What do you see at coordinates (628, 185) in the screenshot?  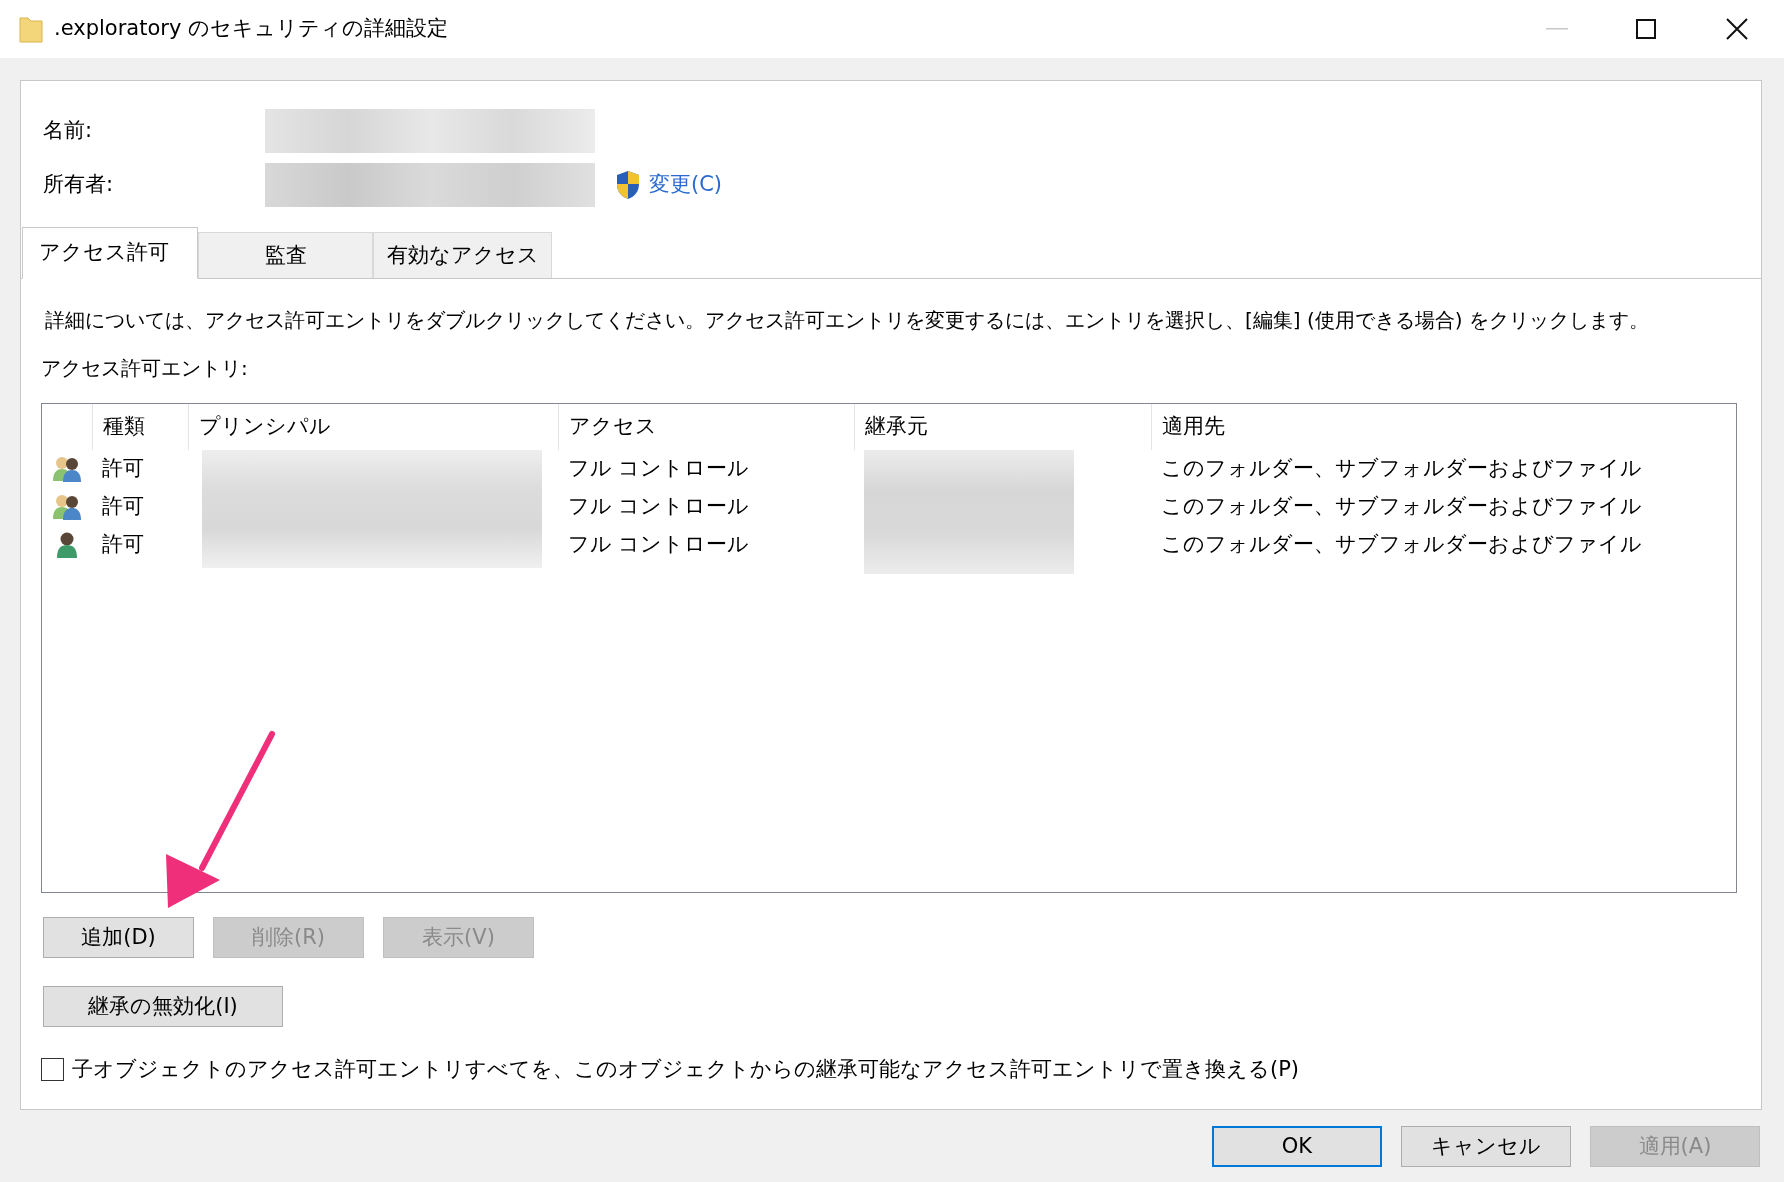 I see `shield-icon` at bounding box center [628, 185].